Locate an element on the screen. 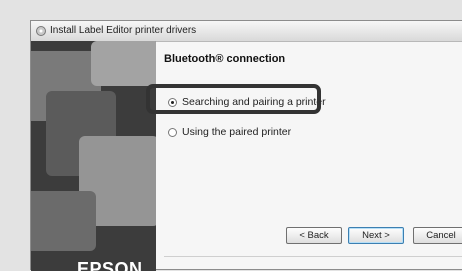  cancel-button: Cancel is located at coordinates (437, 235).